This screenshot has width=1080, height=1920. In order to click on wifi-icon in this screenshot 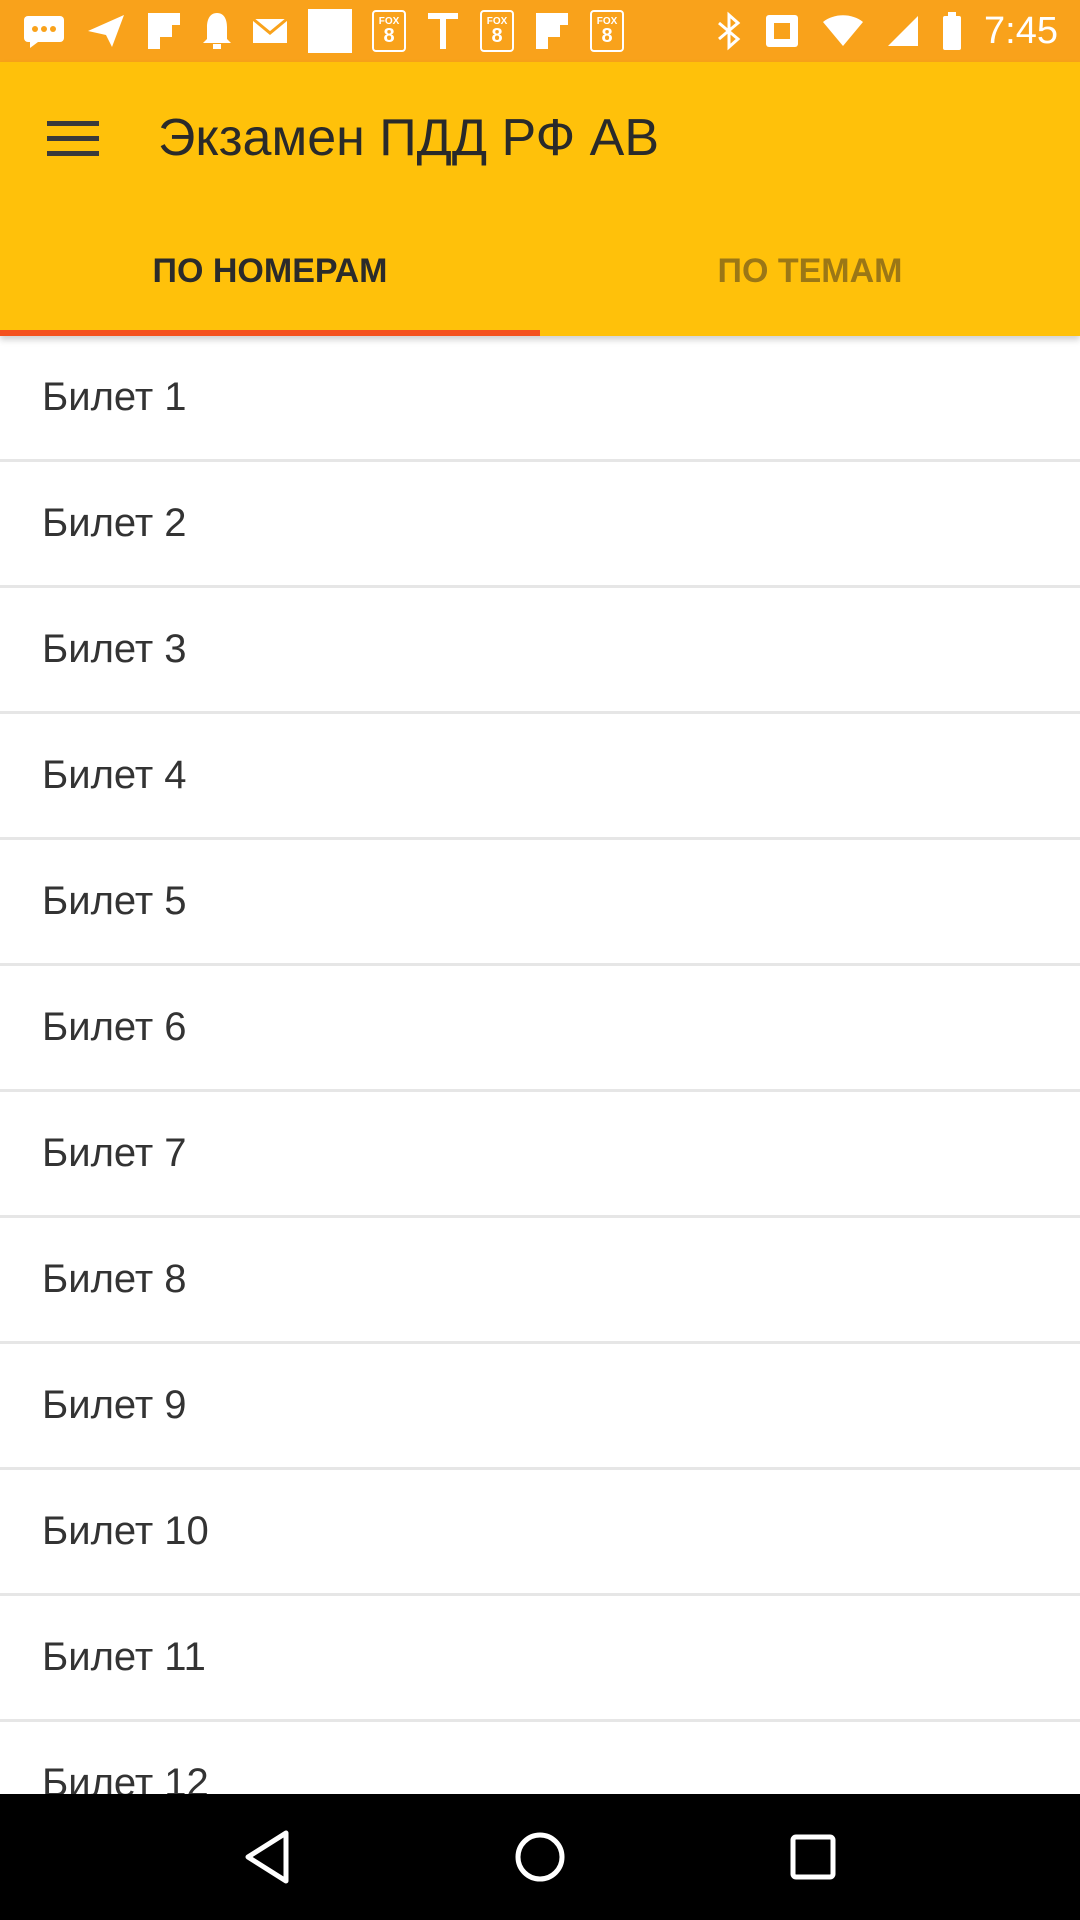, I will do `click(843, 31)`.